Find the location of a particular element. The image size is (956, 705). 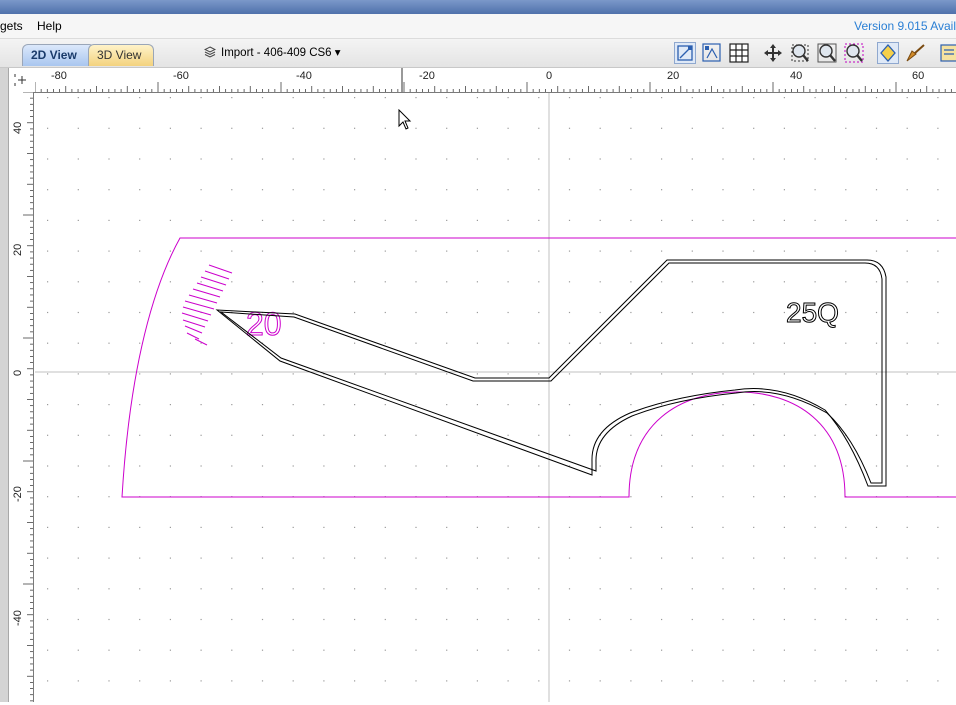

grid-icon is located at coordinates (739, 53).